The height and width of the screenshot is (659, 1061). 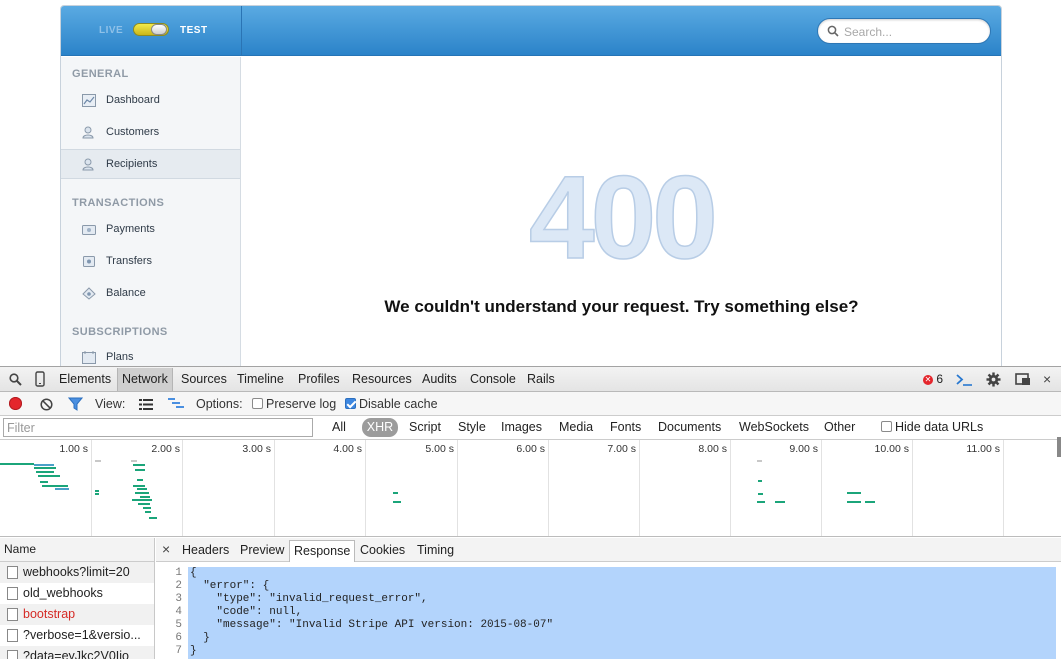 I want to click on waterfall-overview-icon, so click(x=176, y=404).